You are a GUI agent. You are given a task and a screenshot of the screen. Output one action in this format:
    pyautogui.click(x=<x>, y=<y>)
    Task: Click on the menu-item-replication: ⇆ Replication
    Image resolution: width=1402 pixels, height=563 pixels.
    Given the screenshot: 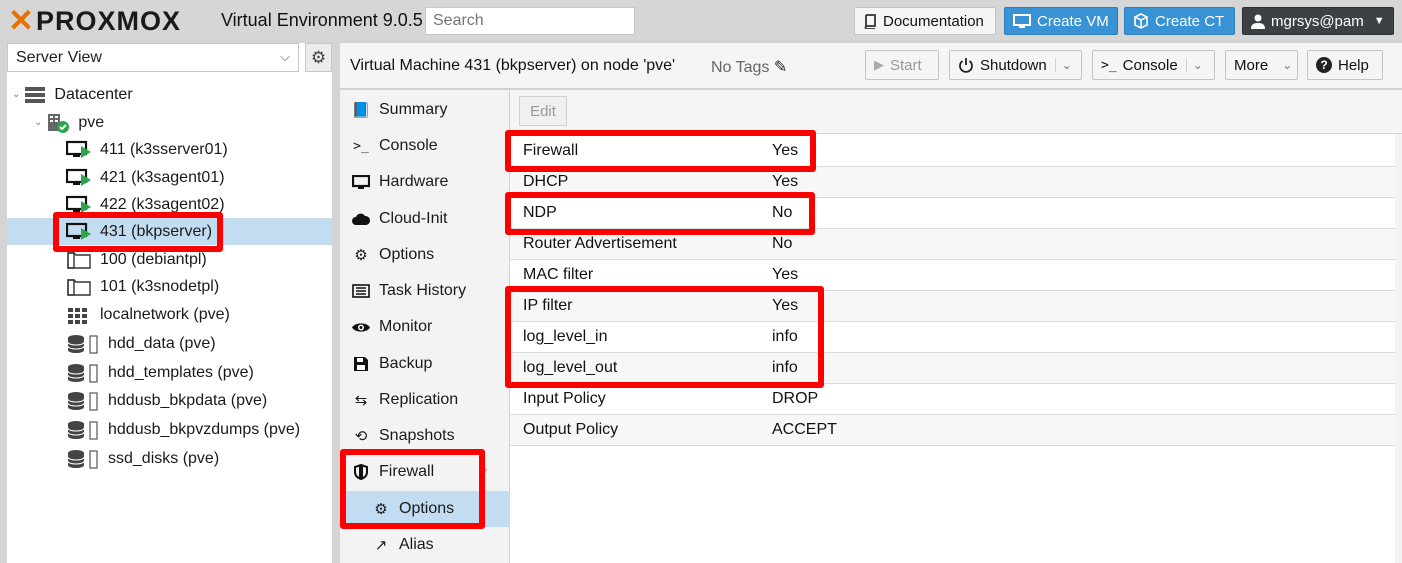 What is the action you would take?
    pyautogui.click(x=425, y=400)
    